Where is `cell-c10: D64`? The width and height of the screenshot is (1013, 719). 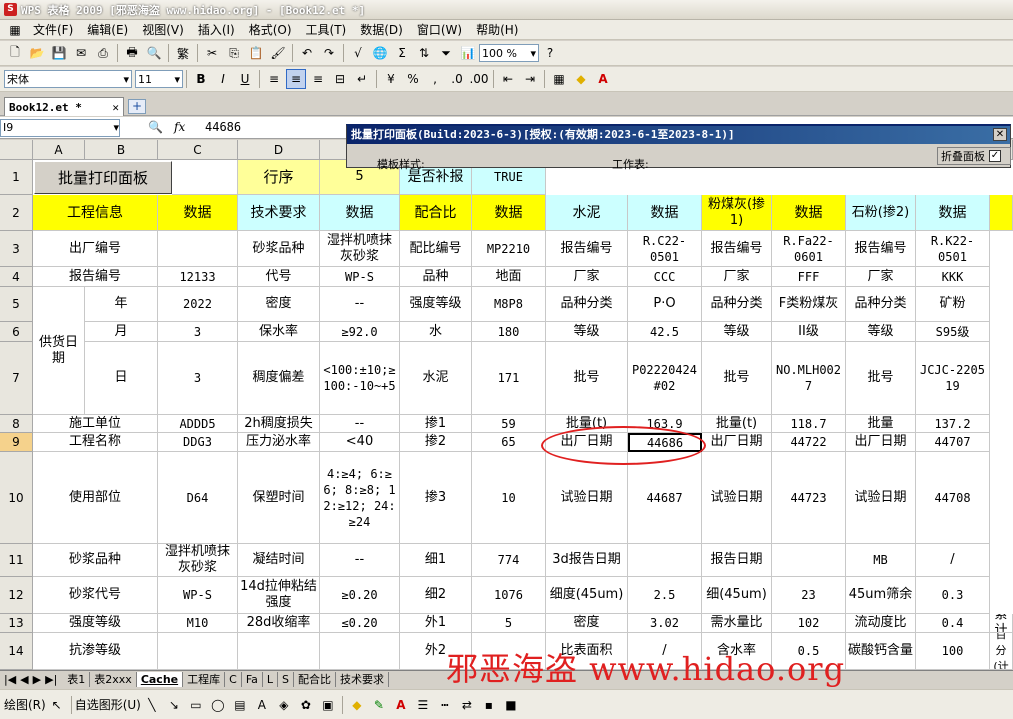 cell-c10: D64 is located at coordinates (198, 498).